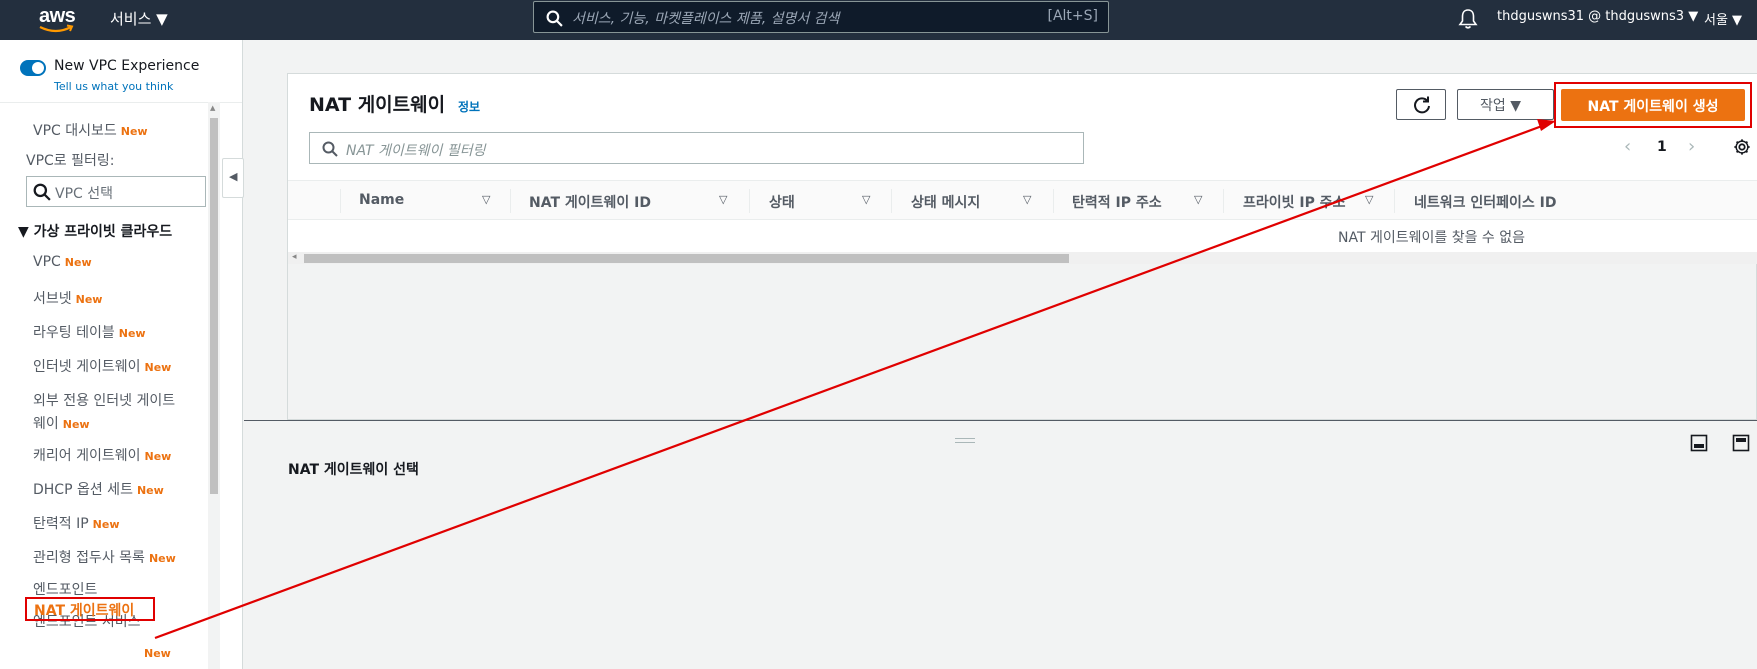 The width and height of the screenshot is (1757, 669). I want to click on section-virtual-private-cloud: ▼ 가상 프라이빗 클라우드, so click(95, 231).